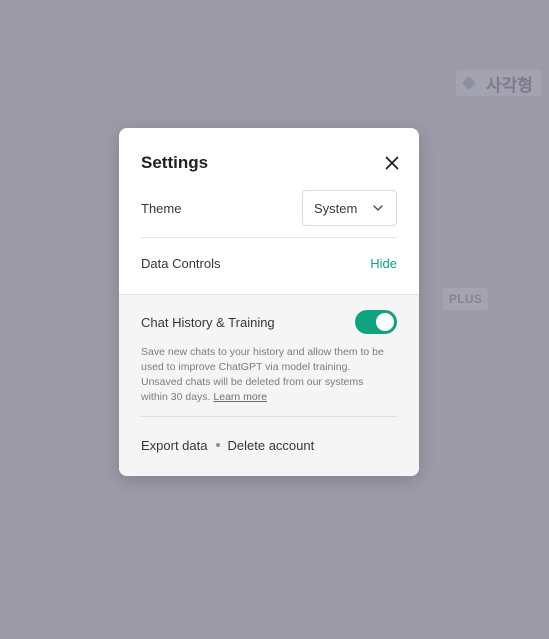  I want to click on background-shape-label: 사각형, so click(509, 85).